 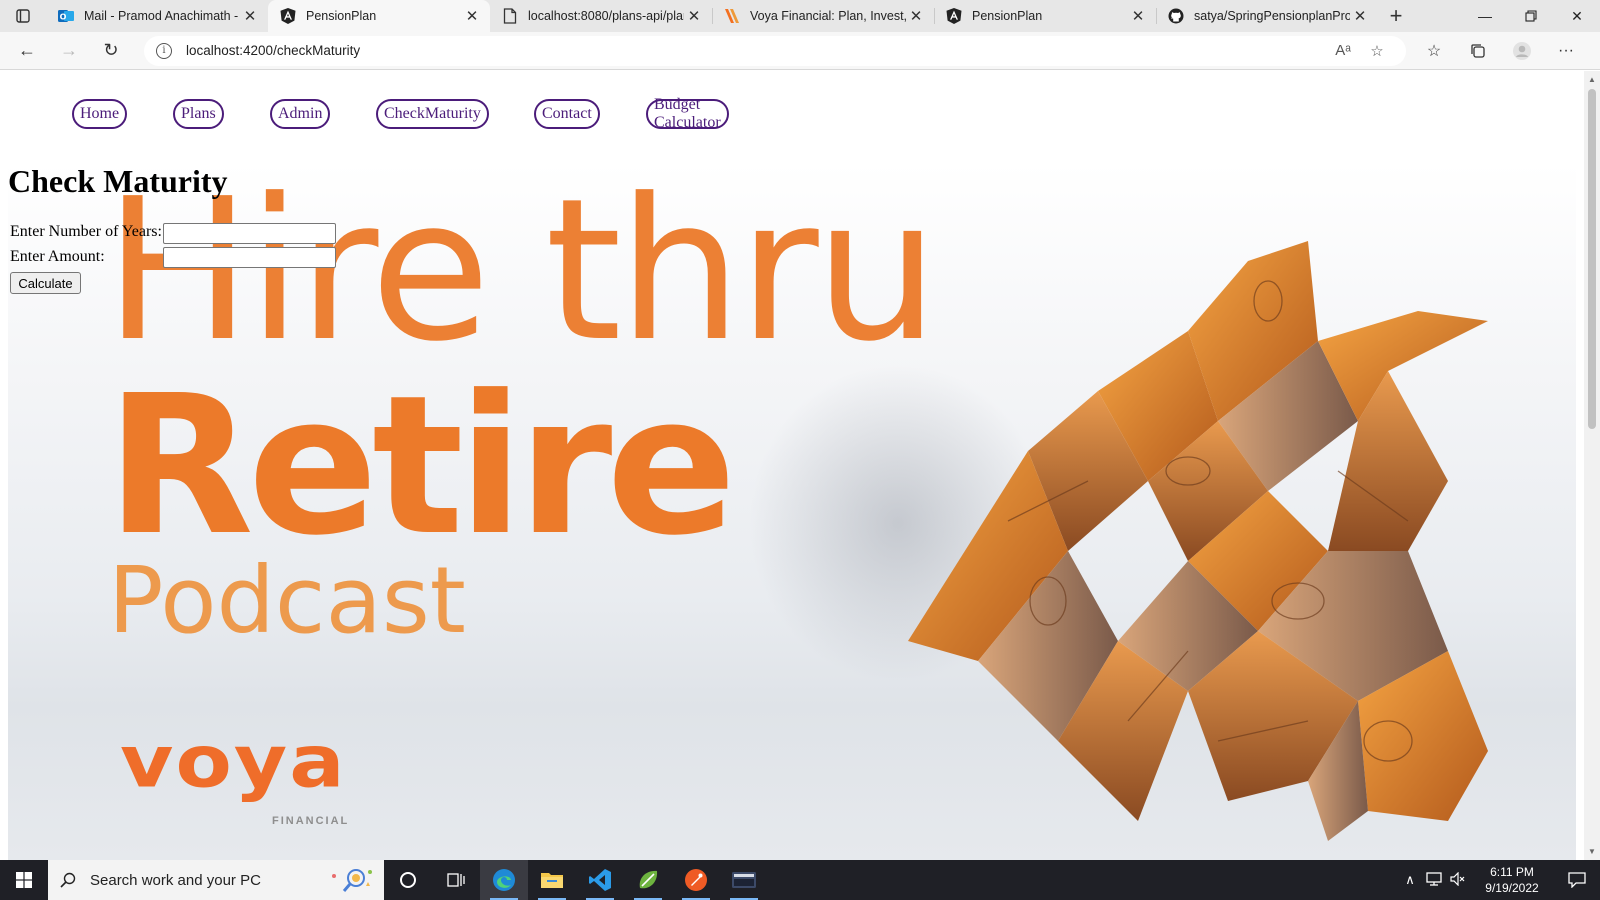 What do you see at coordinates (45, 283) in the screenshot?
I see `calculate-button: Calculate` at bounding box center [45, 283].